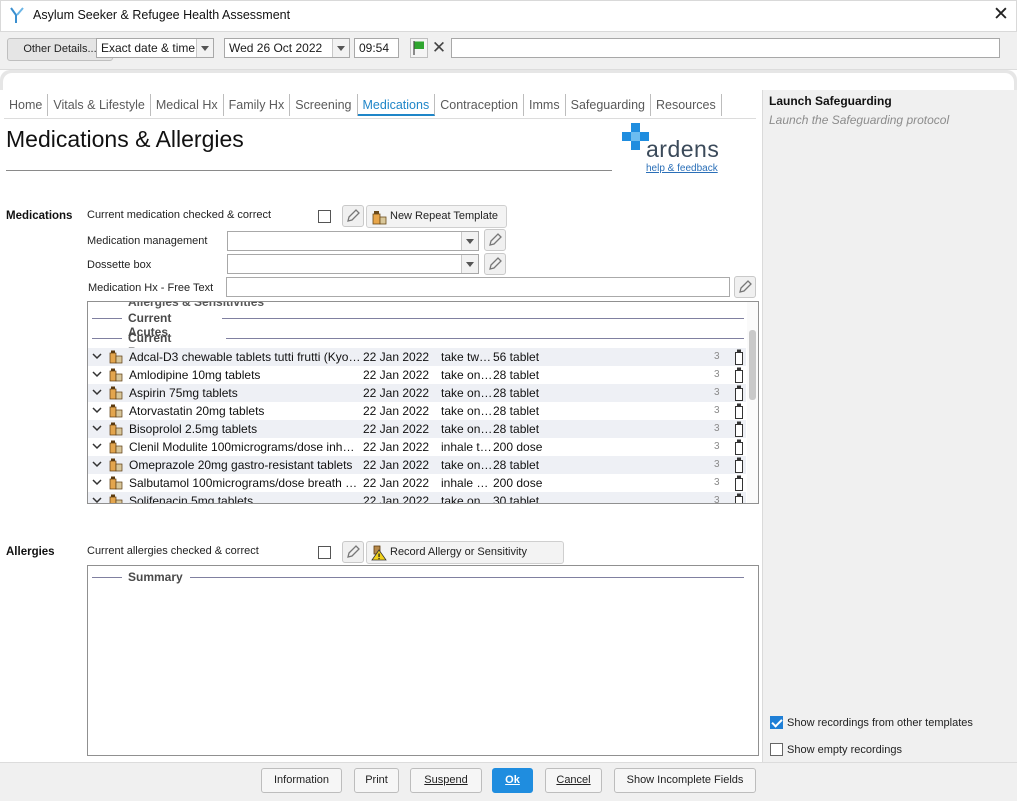 The width and height of the screenshot is (1017, 801). Describe the element at coordinates (608, 105) in the screenshot. I see `tab-safeguarding: Safeguarding` at that location.